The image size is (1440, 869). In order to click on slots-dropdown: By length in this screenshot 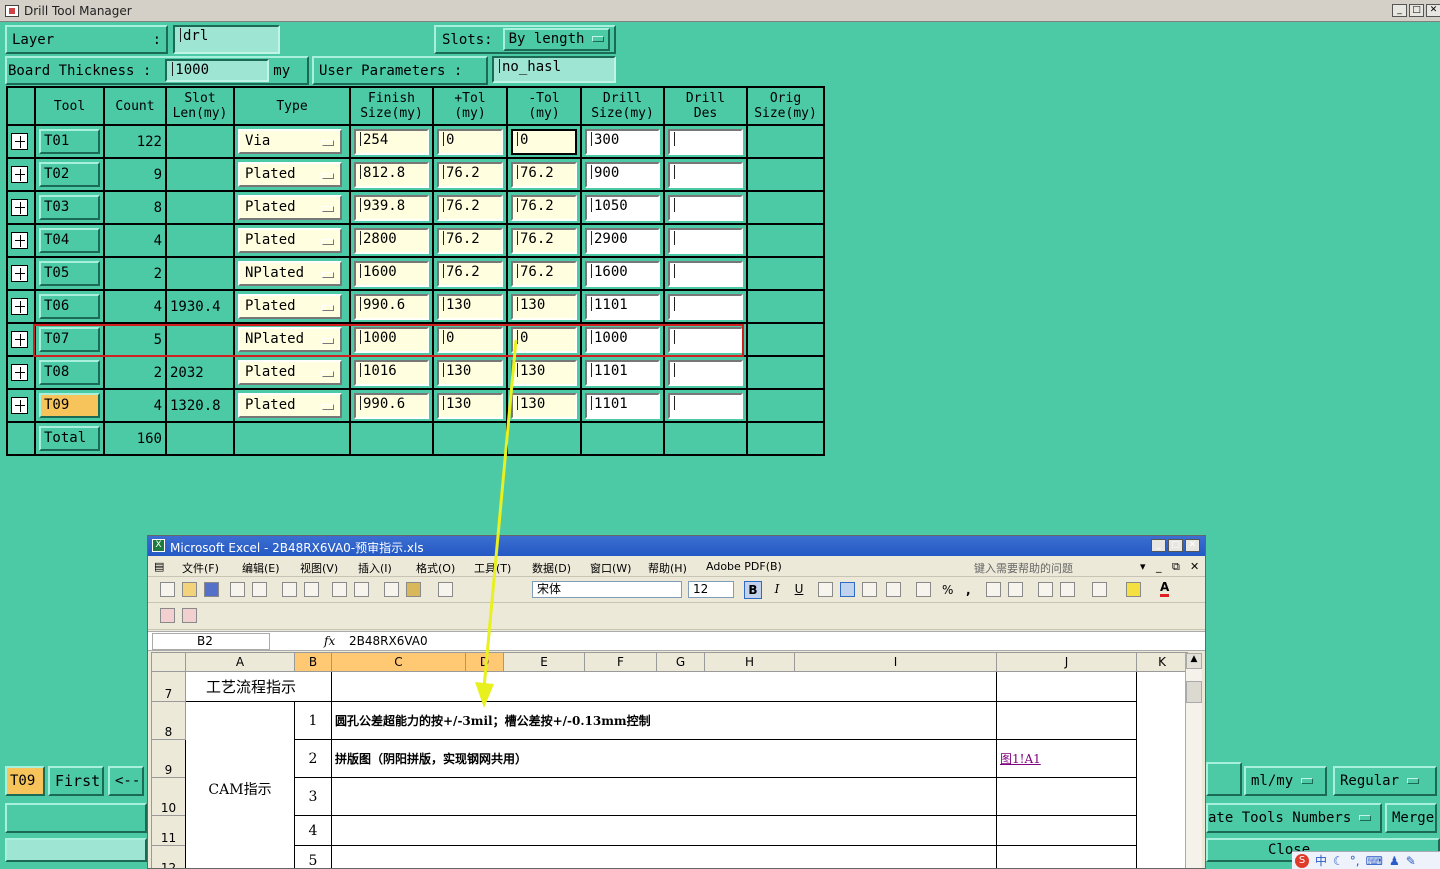, I will do `click(556, 39)`.